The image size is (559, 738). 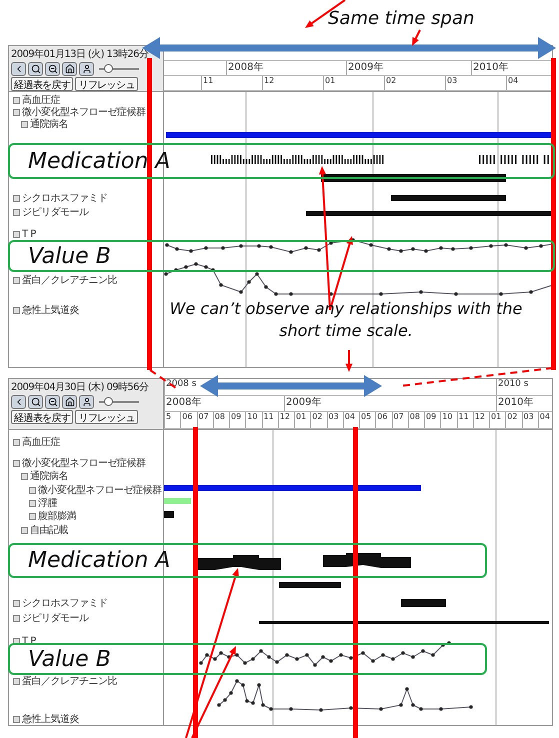 I want to click on tree-item: 浮腫, so click(x=47, y=503).